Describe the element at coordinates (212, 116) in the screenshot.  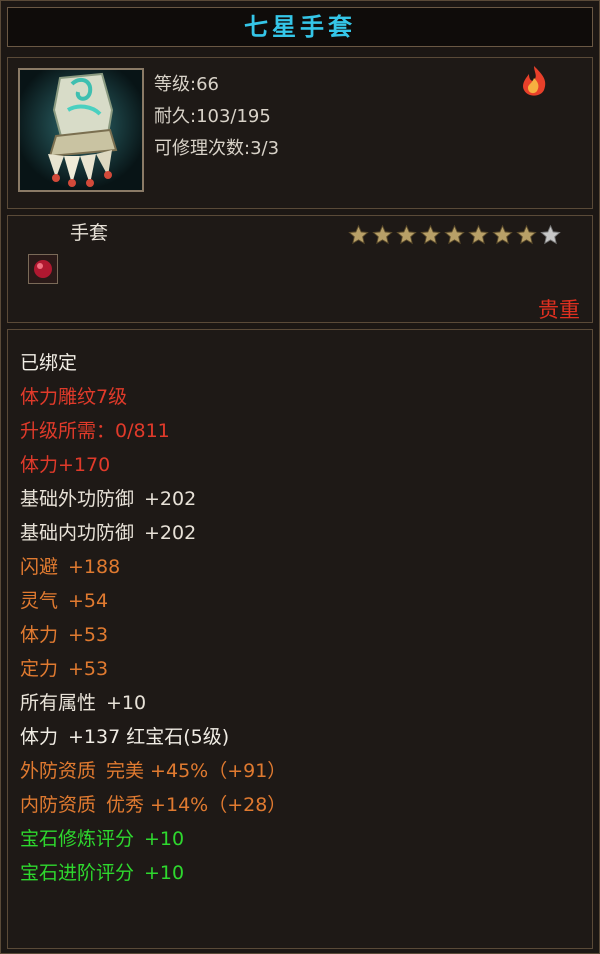
I see `durability-stat: 耐久:103/195` at that location.